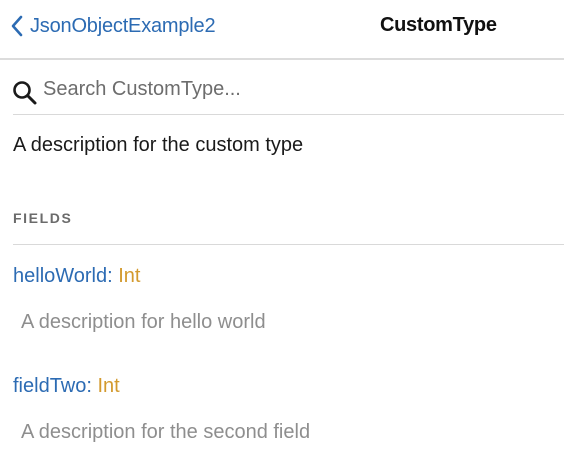  Describe the element at coordinates (143, 322) in the screenshot. I see `field-description: A description for hello world` at that location.